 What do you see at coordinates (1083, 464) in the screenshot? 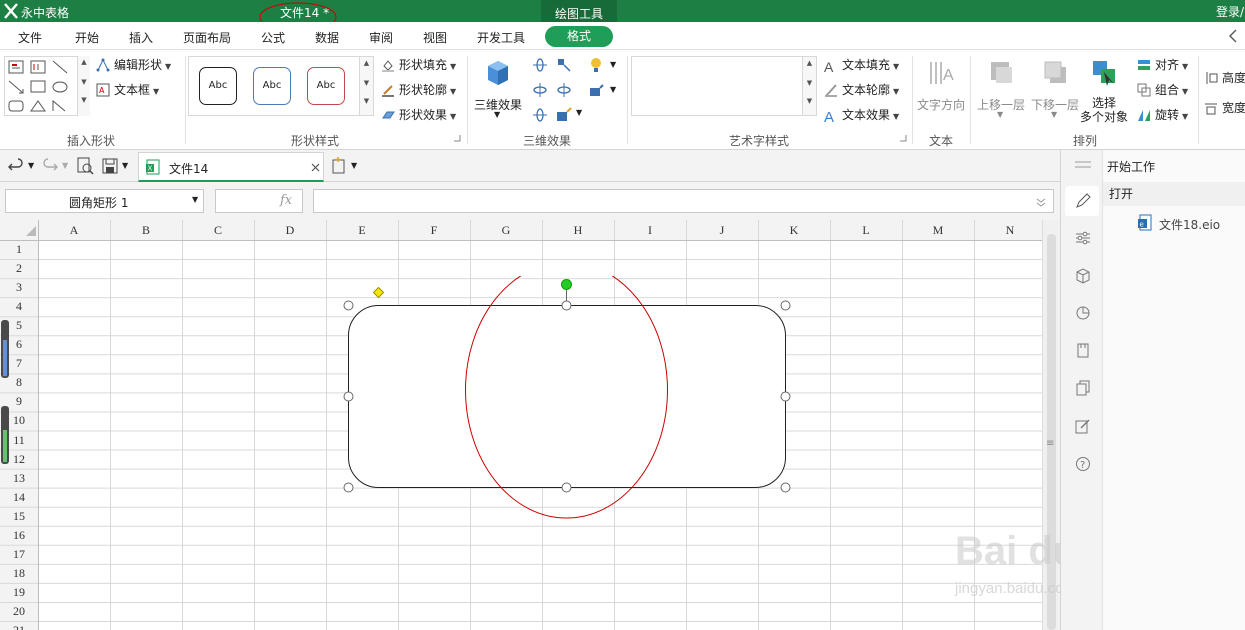
I see `help-icon: ?` at bounding box center [1083, 464].